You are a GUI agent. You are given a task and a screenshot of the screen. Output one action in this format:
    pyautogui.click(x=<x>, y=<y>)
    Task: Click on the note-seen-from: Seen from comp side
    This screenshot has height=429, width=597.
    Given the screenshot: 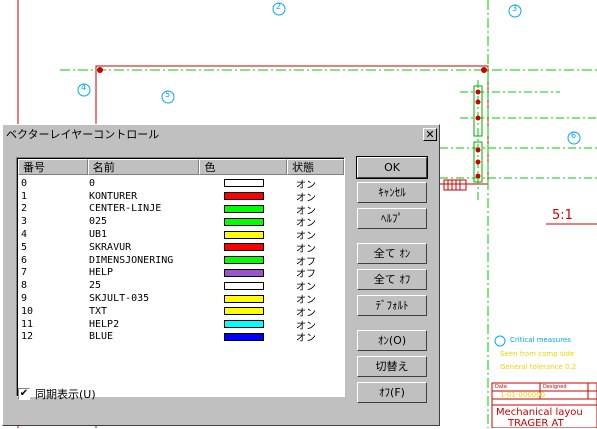 What is the action you would take?
    pyautogui.click(x=537, y=354)
    